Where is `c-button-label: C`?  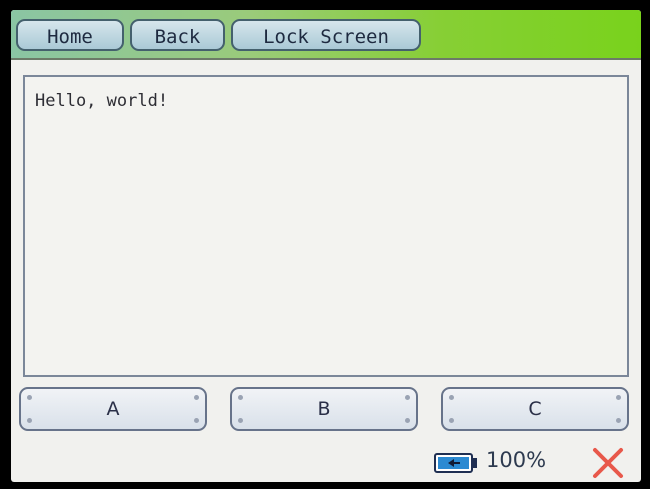 c-button-label: C is located at coordinates (535, 409).